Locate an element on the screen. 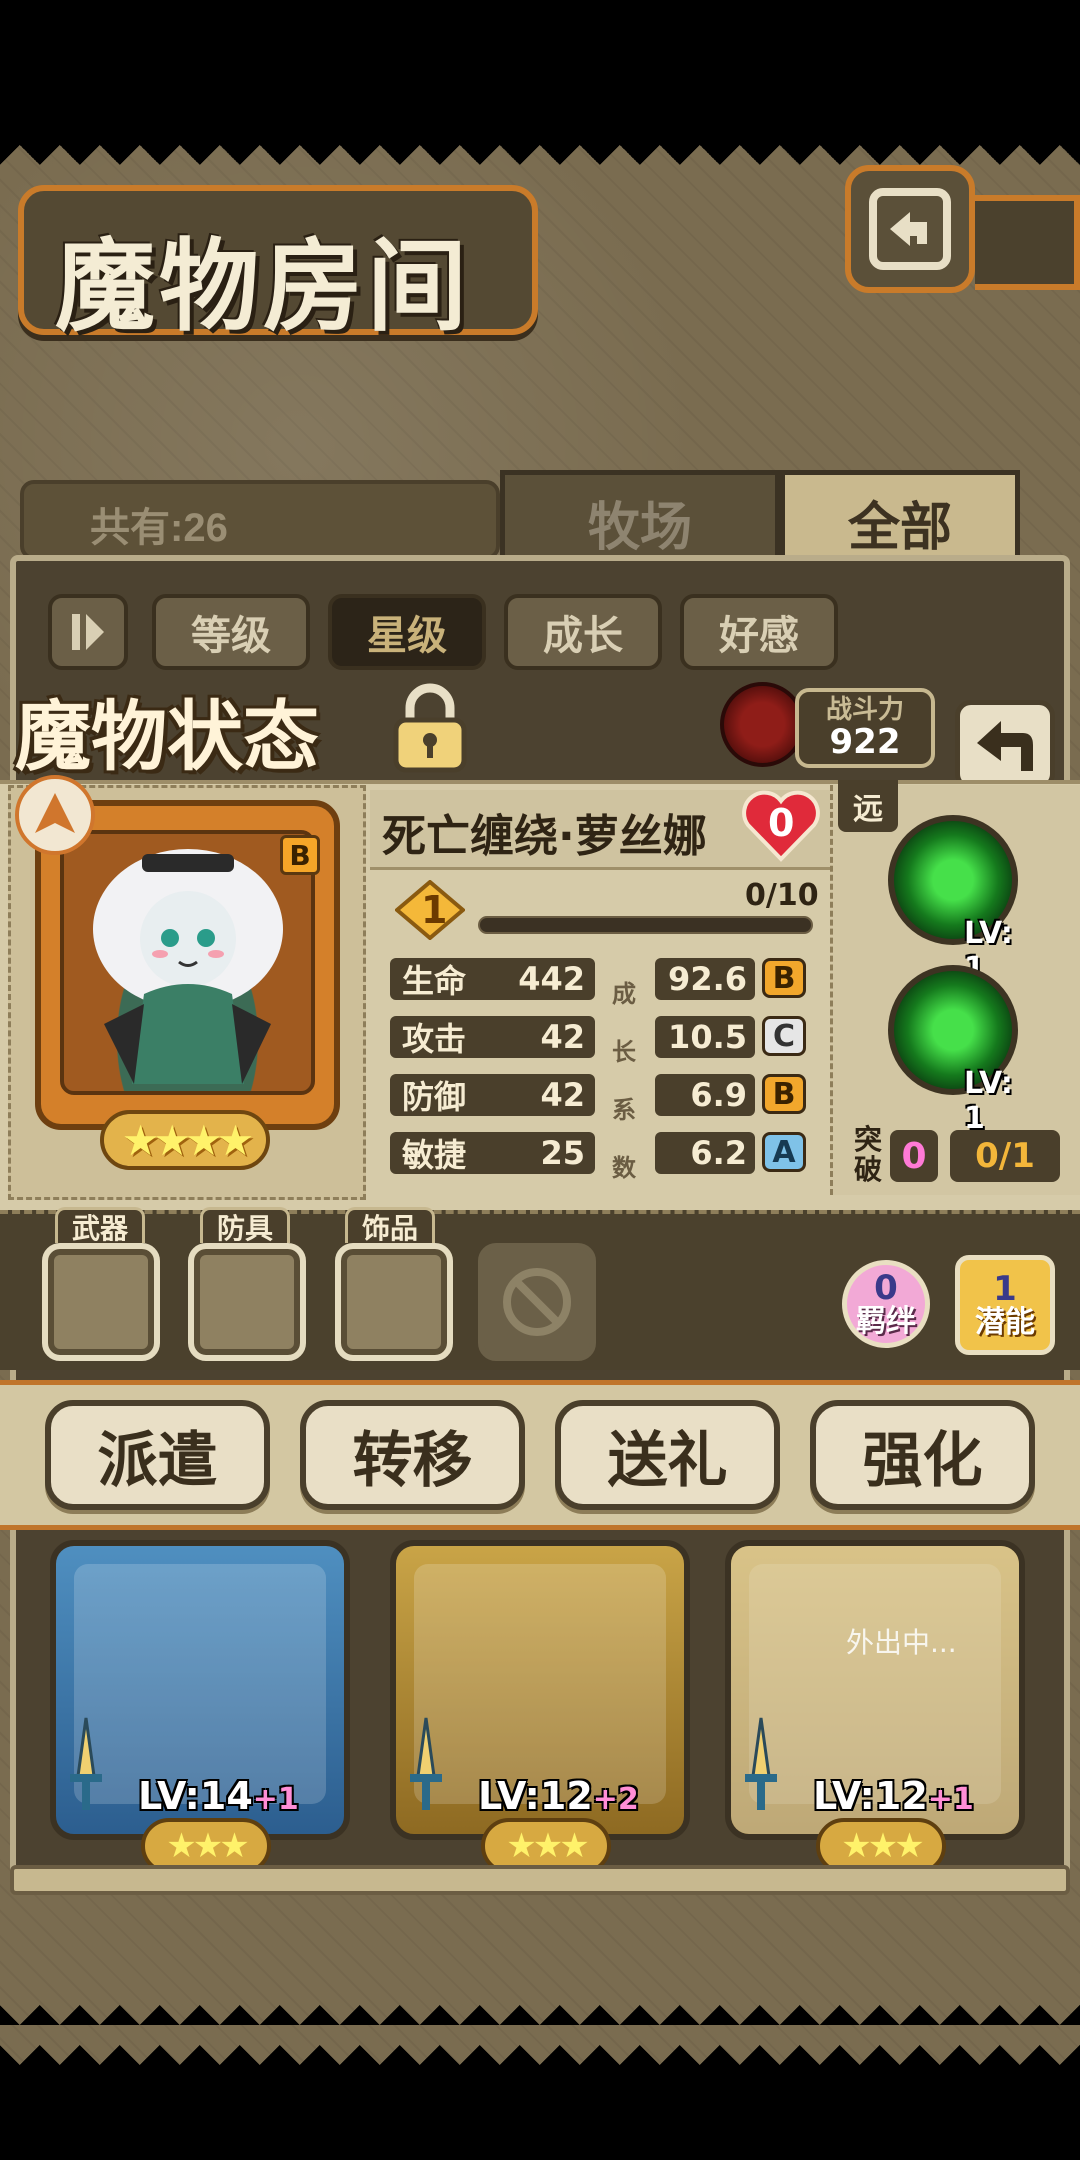  locked-slot is located at coordinates (537, 1302).